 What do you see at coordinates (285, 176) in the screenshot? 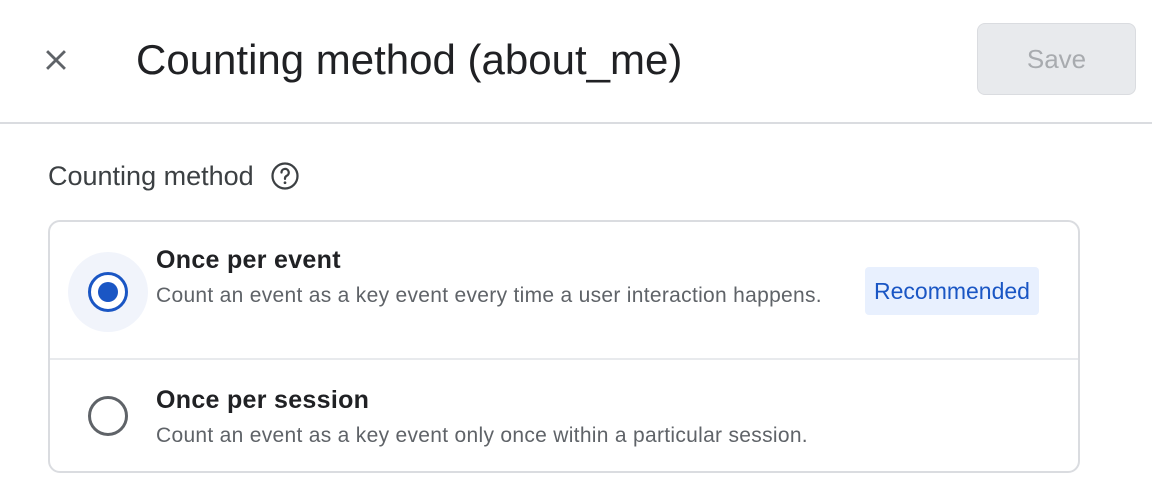
I see `help-icon` at bounding box center [285, 176].